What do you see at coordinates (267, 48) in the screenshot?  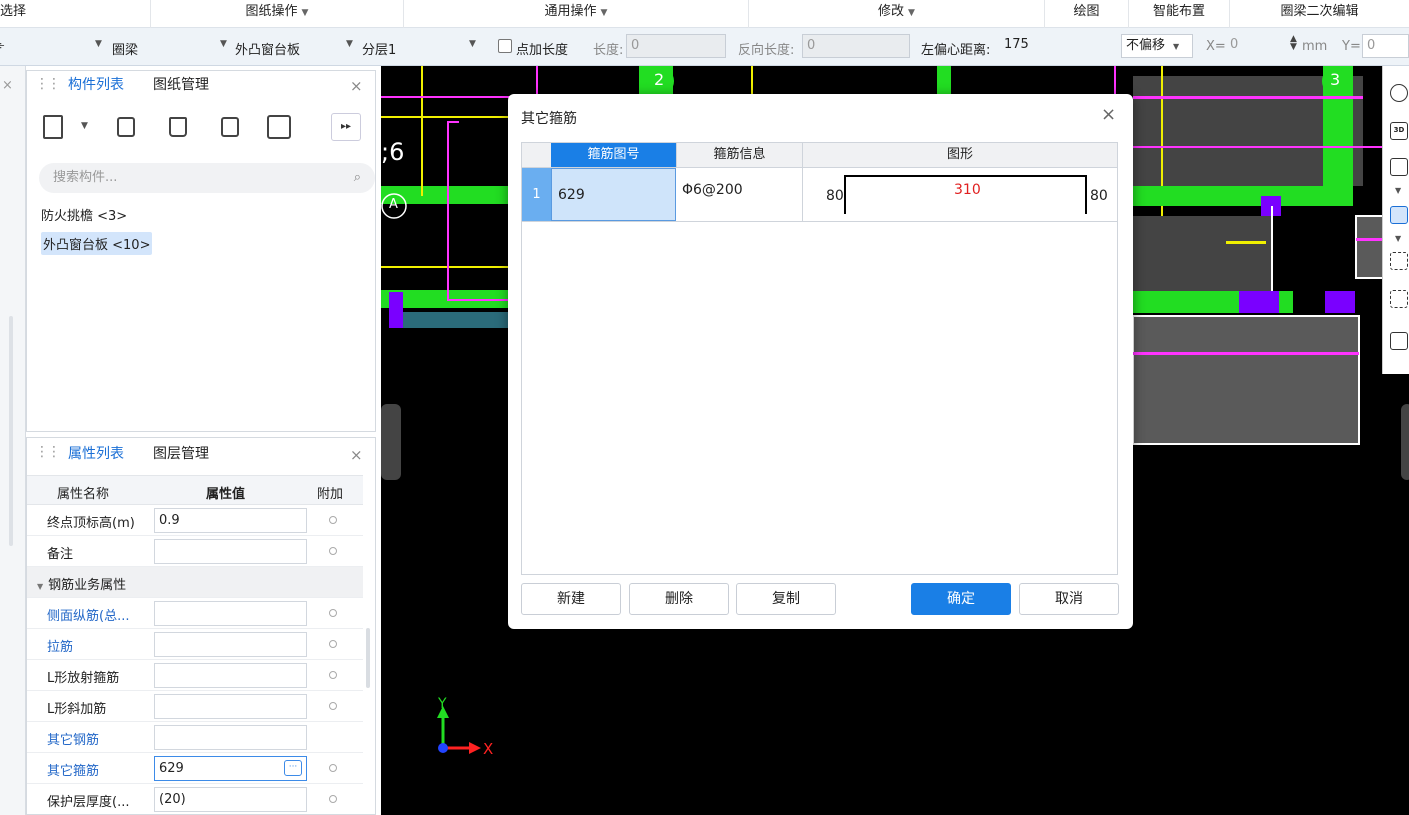 I see `combo-component: 外凸窗台板` at bounding box center [267, 48].